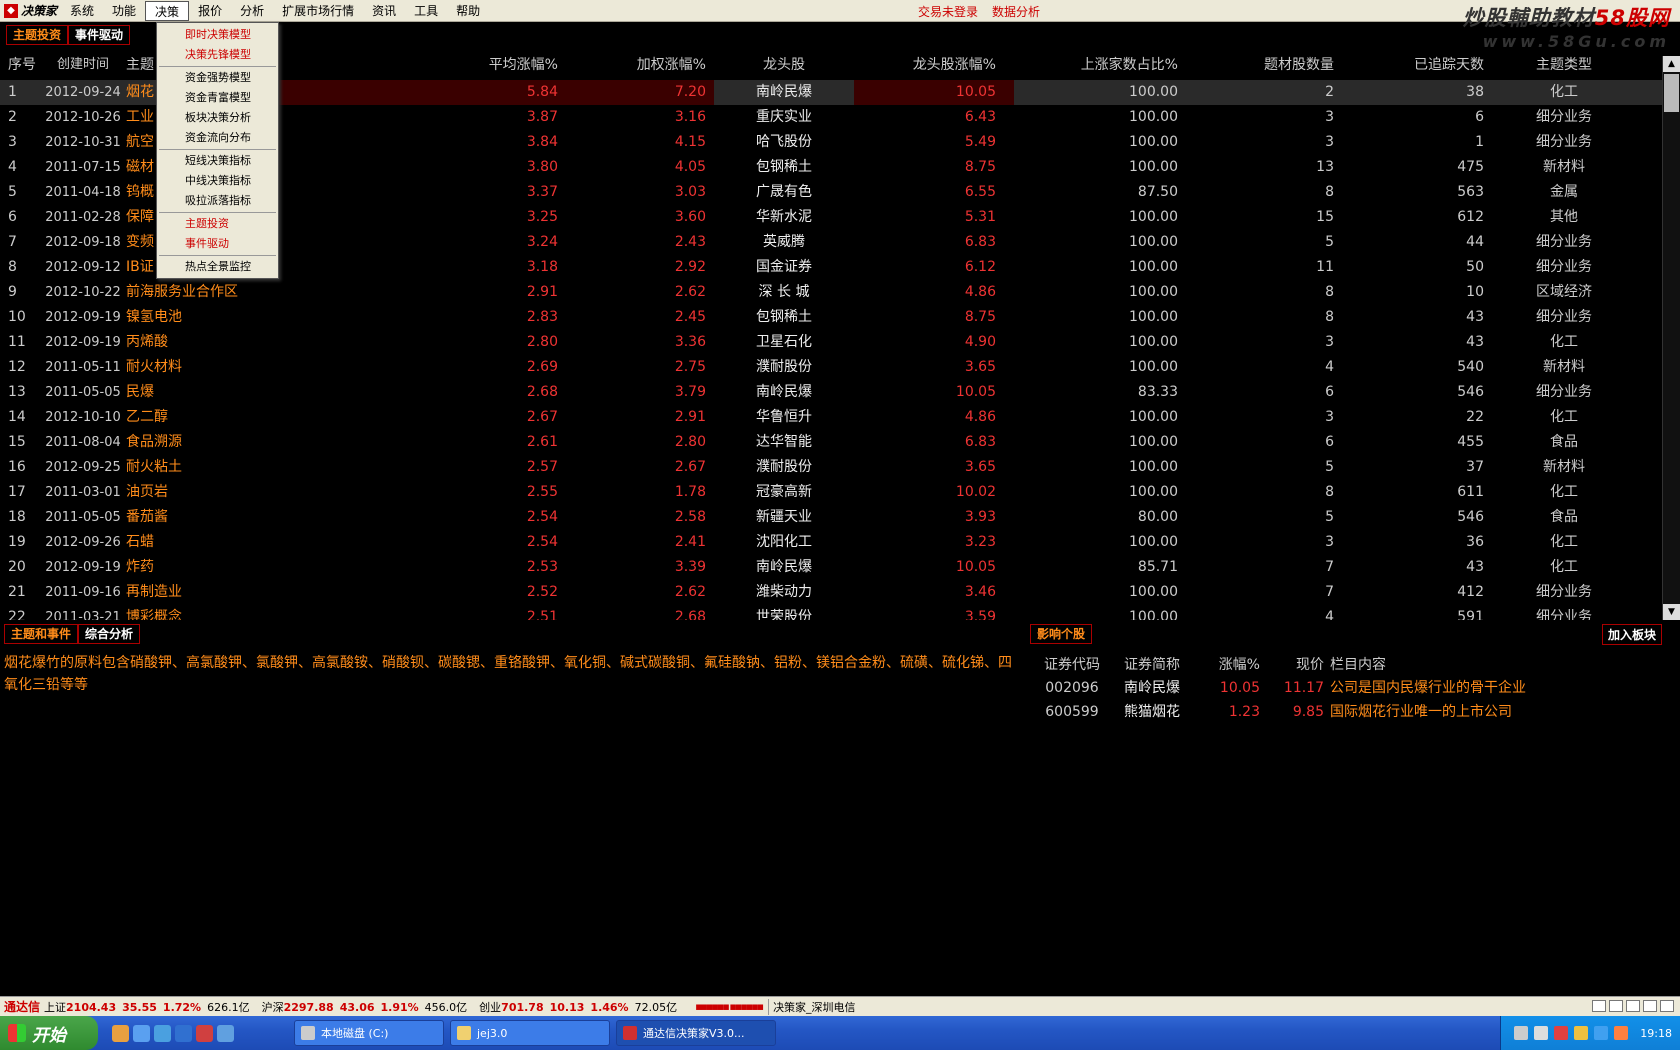  Describe the element at coordinates (365, 1007) in the screenshot. I see `index-quote: 沪深2297.88 43.06 1.91% 456.0亿` at that location.